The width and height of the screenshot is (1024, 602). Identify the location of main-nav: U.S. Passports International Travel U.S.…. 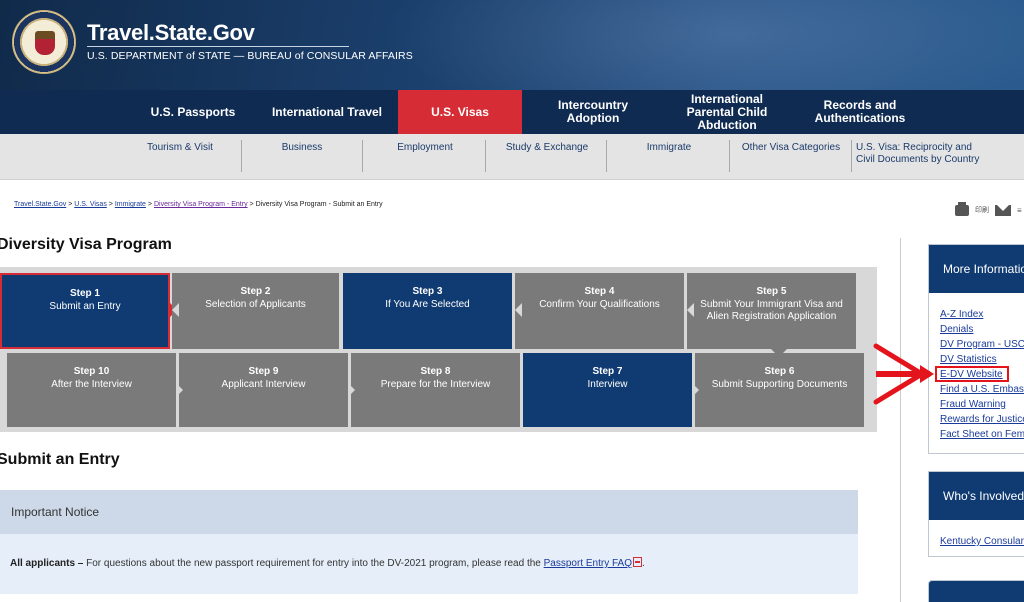
(512, 112).